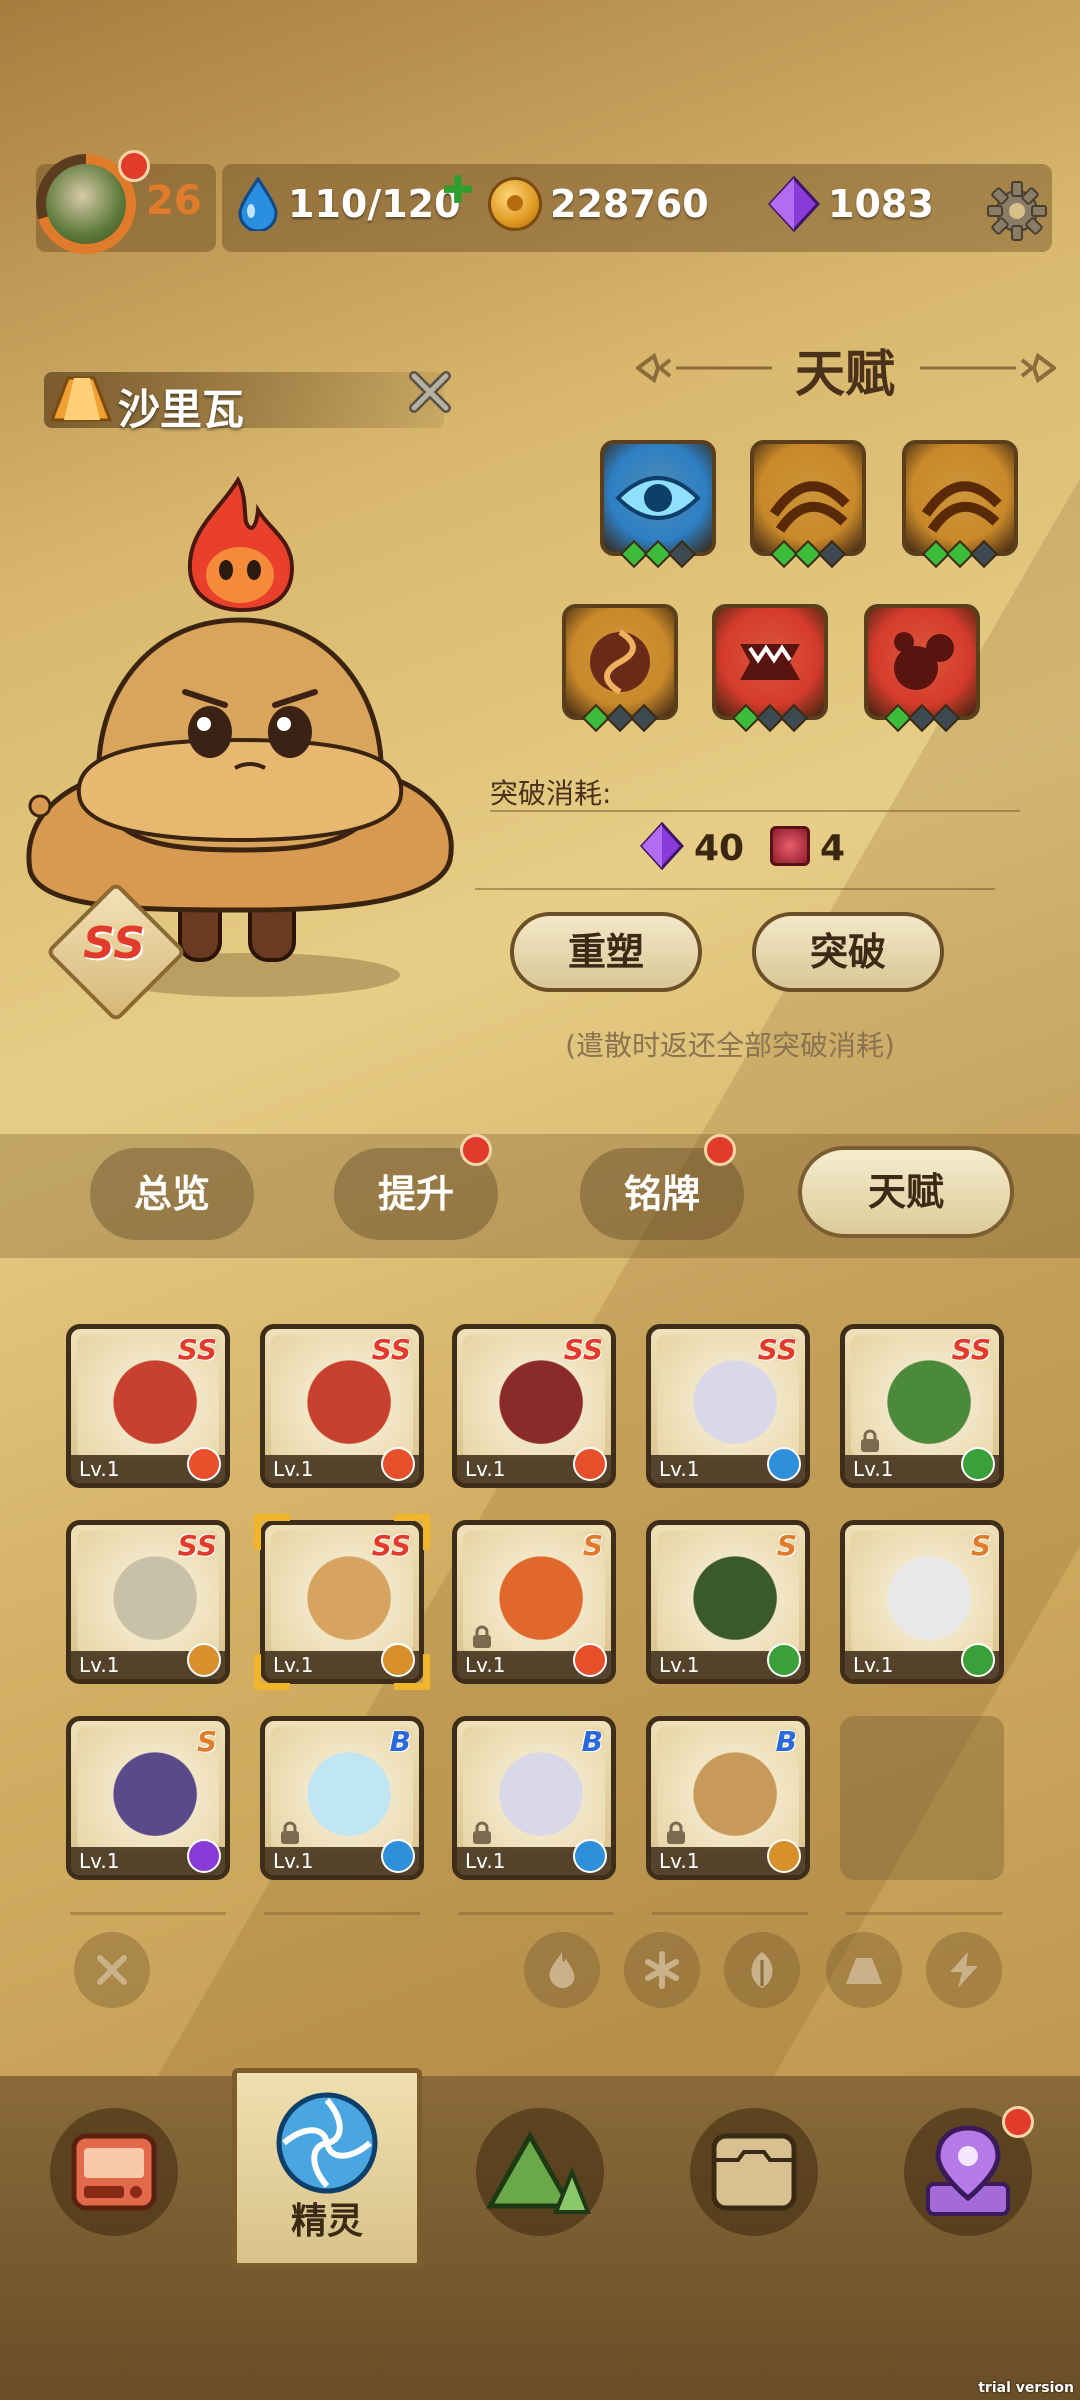 The image size is (1080, 2400). I want to click on empty-roster-slot, so click(922, 1798).